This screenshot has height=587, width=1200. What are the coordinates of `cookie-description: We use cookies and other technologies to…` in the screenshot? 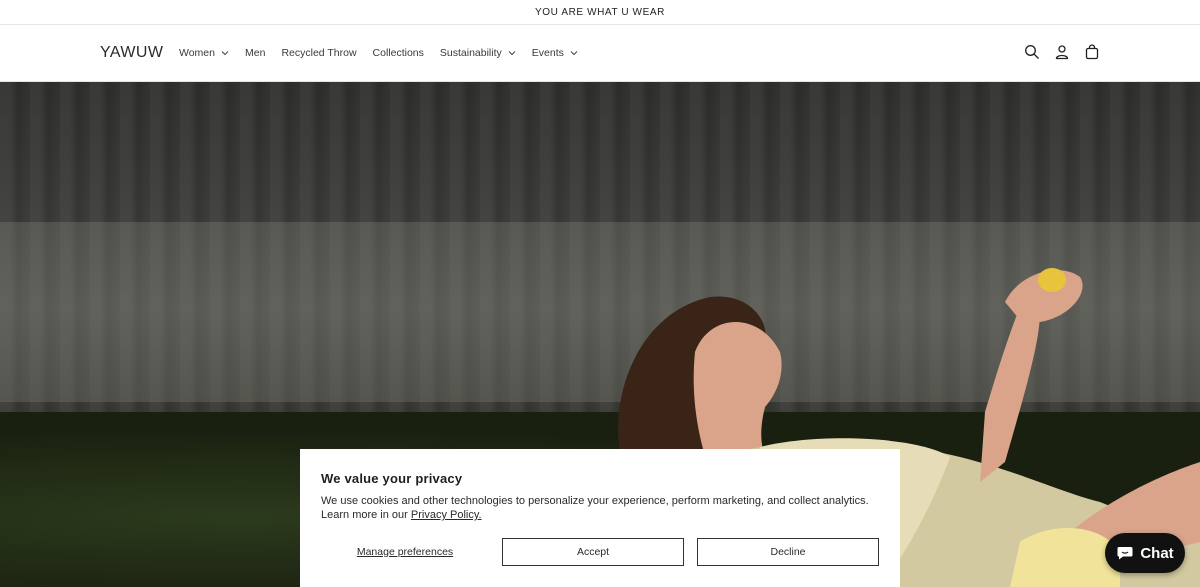 It's located at (601, 508).